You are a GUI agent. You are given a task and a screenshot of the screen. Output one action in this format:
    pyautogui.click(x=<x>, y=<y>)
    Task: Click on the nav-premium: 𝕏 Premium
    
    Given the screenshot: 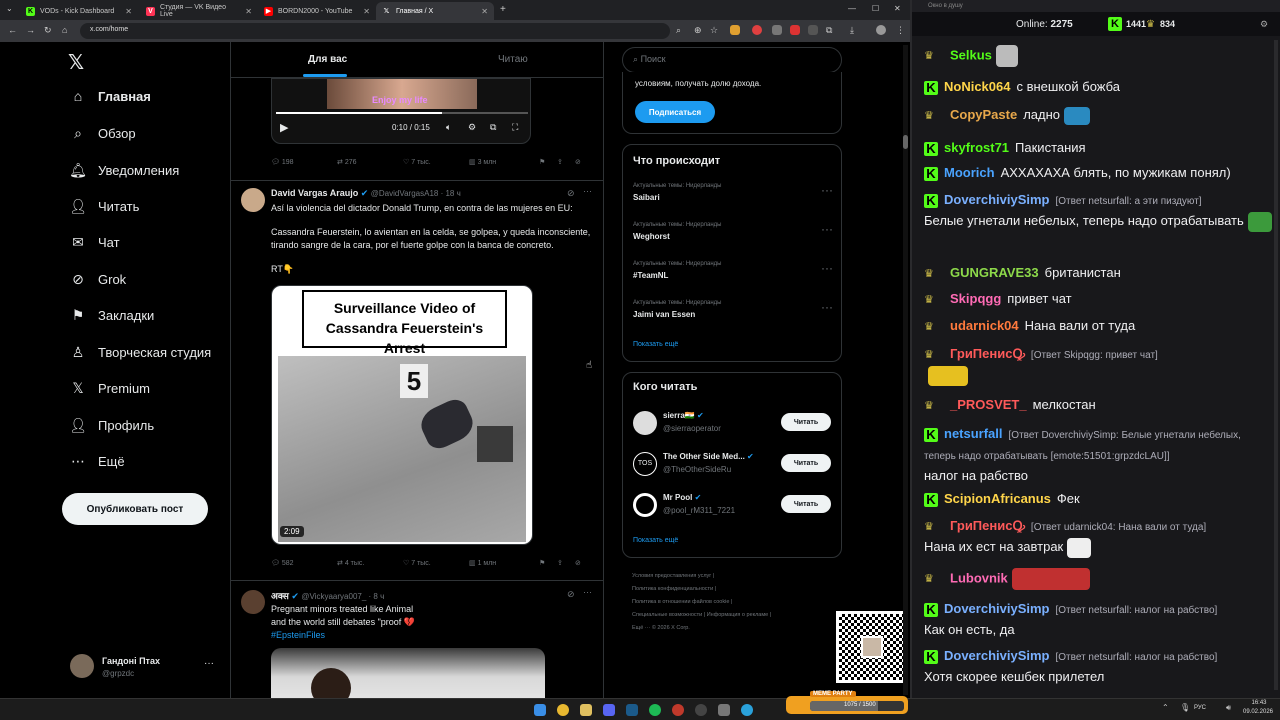 What is the action you would take?
    pyautogui.click(x=110, y=388)
    